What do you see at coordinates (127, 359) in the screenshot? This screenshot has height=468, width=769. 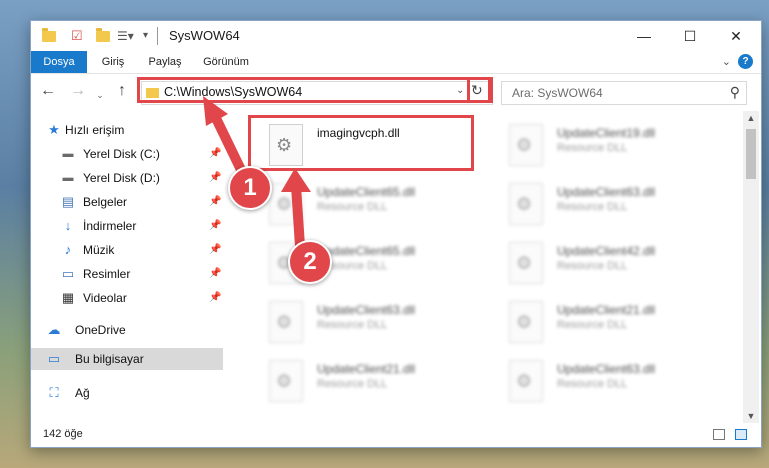 I see `sidebar-item-this-pc: ▭ Bu bilgisayar` at bounding box center [127, 359].